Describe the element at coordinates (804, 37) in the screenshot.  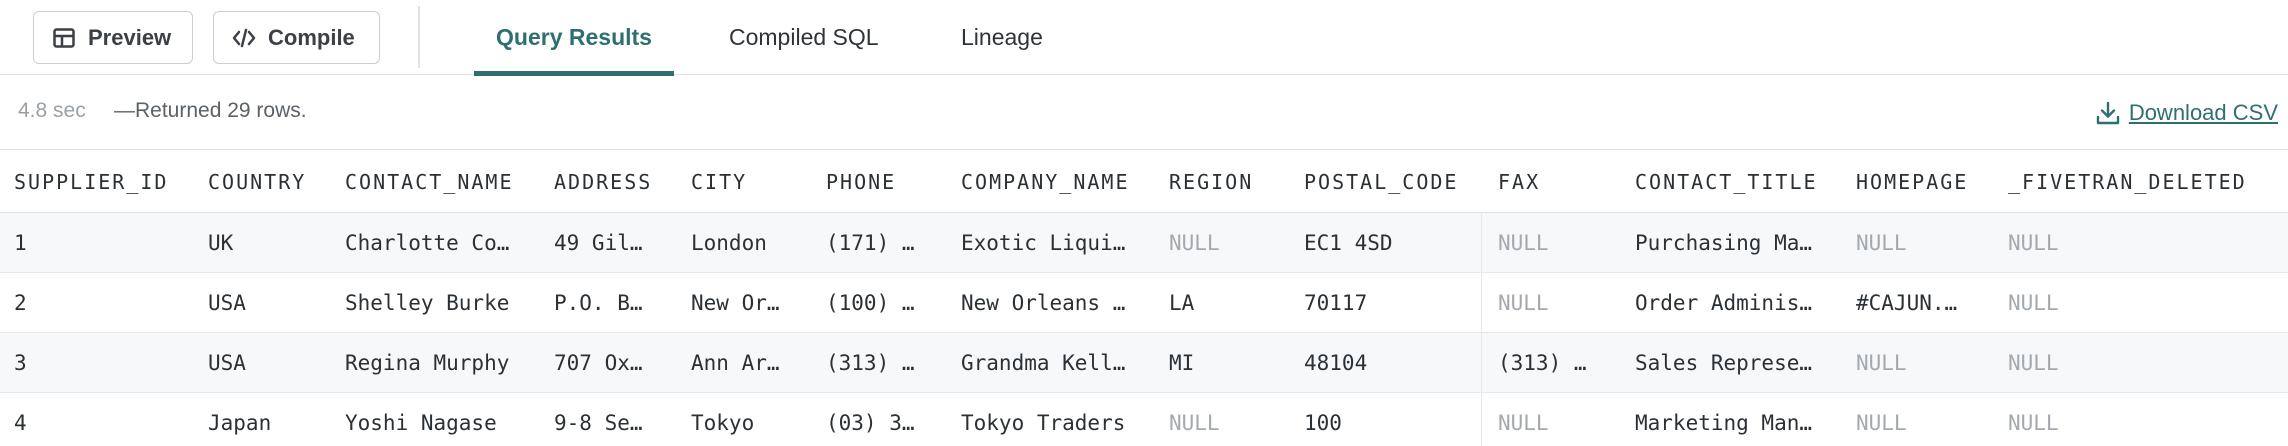
I see `tab-compiled-sql: Compiled SQL` at that location.